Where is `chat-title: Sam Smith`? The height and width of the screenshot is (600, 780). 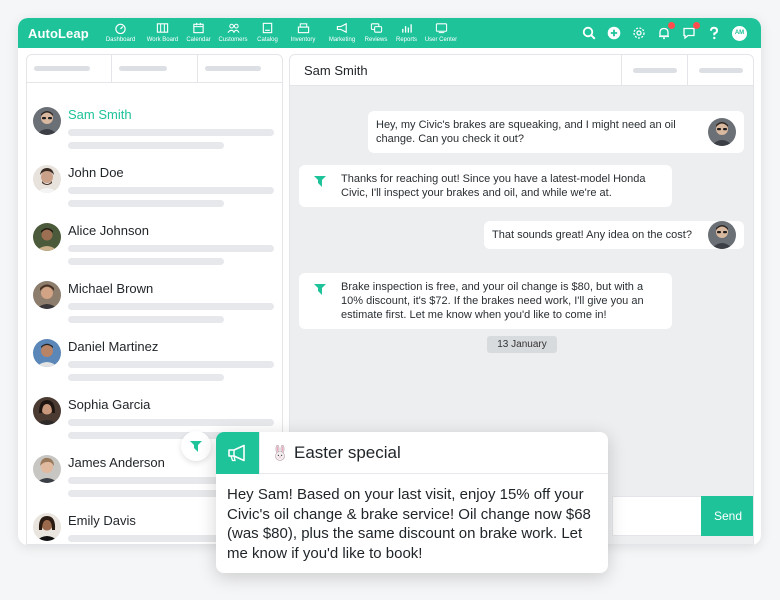 chat-title: Sam Smith is located at coordinates (336, 70).